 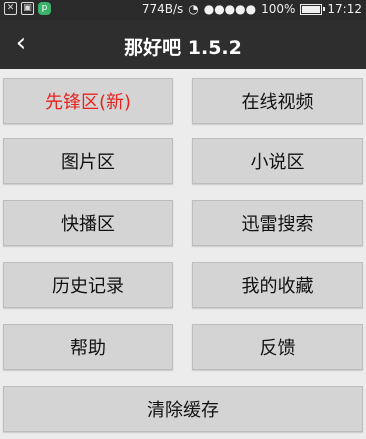 What do you see at coordinates (27, 8) in the screenshot?
I see `gallery-icon: ▣` at bounding box center [27, 8].